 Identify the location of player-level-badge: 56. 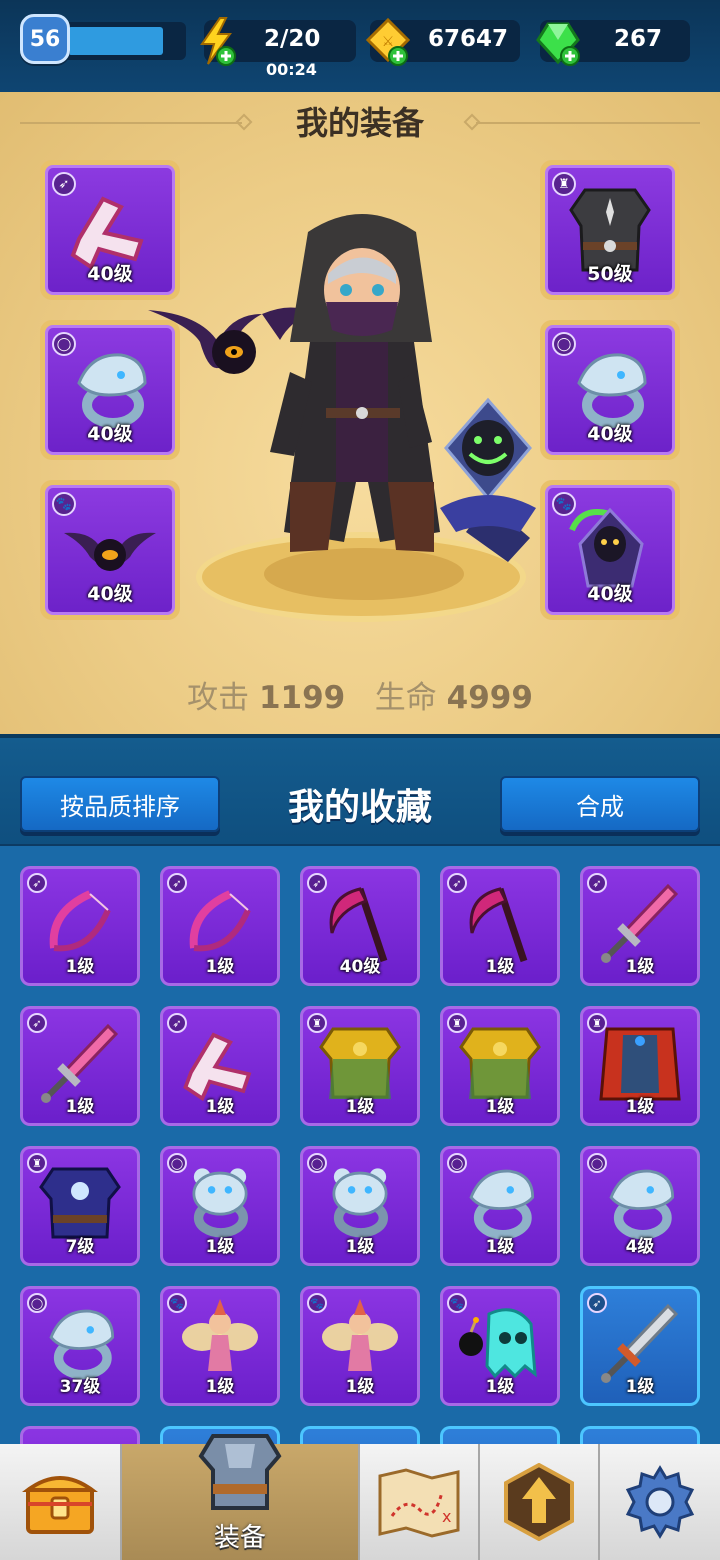
(45, 39).